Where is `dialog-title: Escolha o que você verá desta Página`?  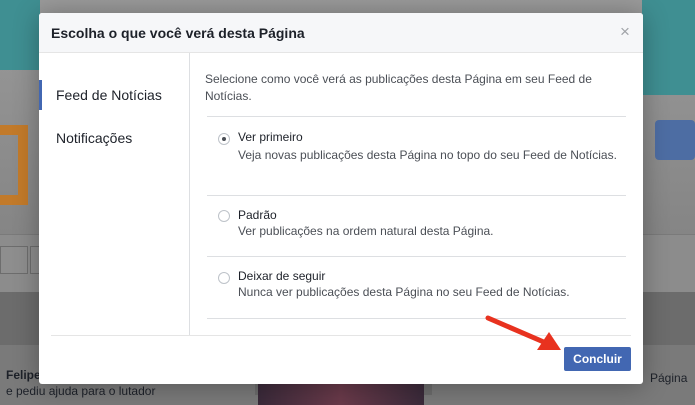 dialog-title: Escolha o que você verá desta Página is located at coordinates (178, 33).